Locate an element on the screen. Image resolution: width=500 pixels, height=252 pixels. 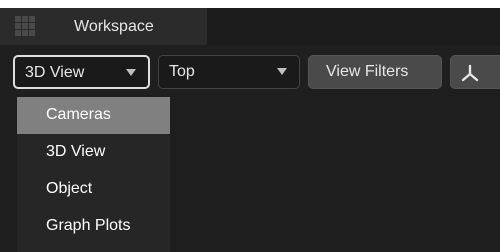
view-type-dropdown: 3D View is located at coordinates (81, 72).